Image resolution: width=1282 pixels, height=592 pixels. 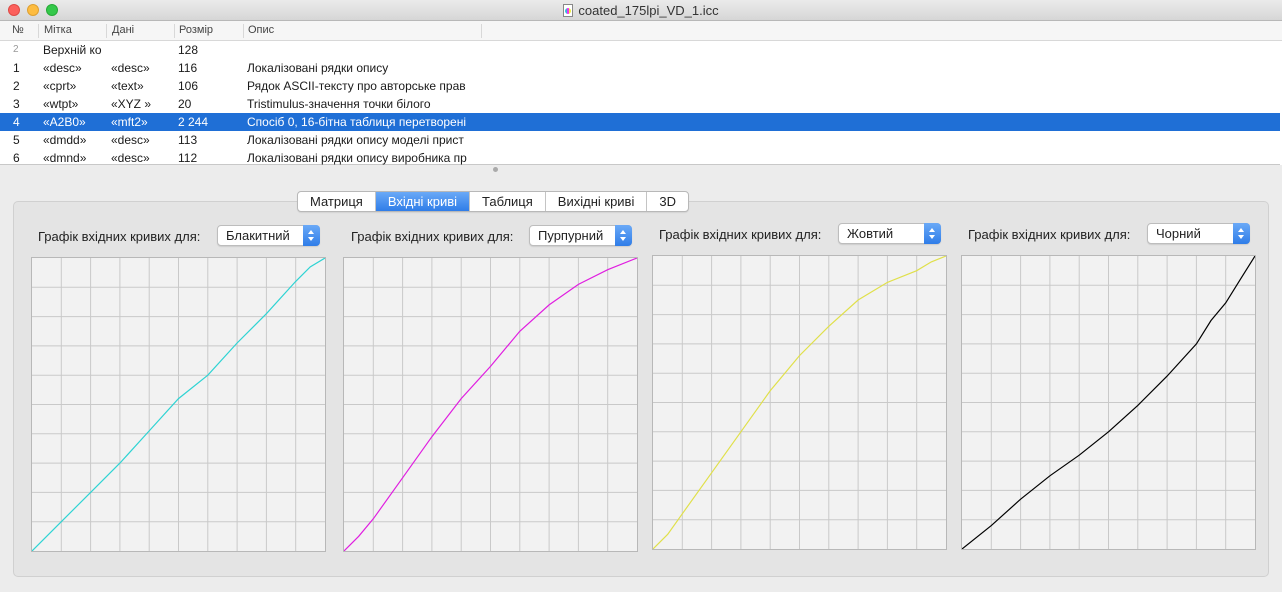 What do you see at coordinates (209, 31) in the screenshot?
I see `column-header-size: Розмір` at bounding box center [209, 31].